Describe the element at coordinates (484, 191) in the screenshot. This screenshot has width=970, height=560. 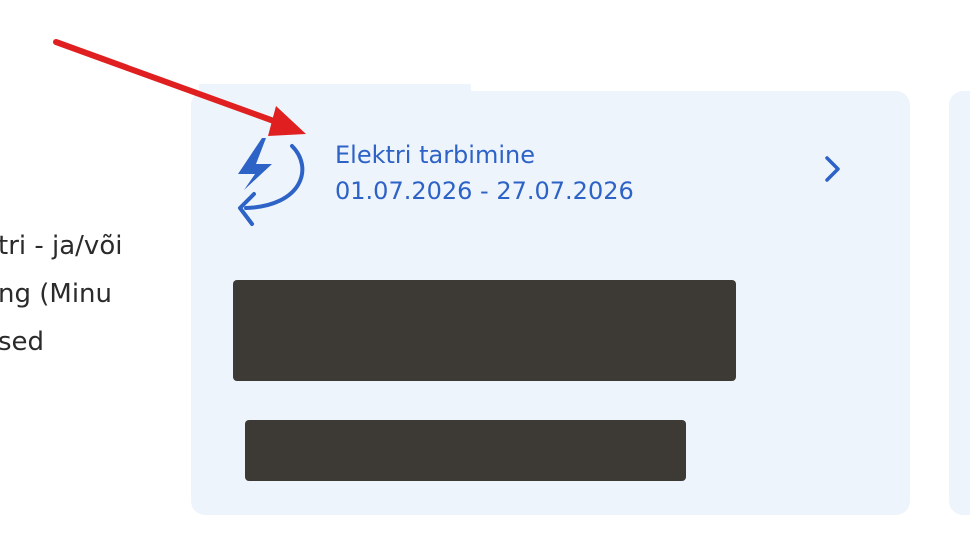
I see `card-period: 01.07.2026 - 27.07.2026` at that location.